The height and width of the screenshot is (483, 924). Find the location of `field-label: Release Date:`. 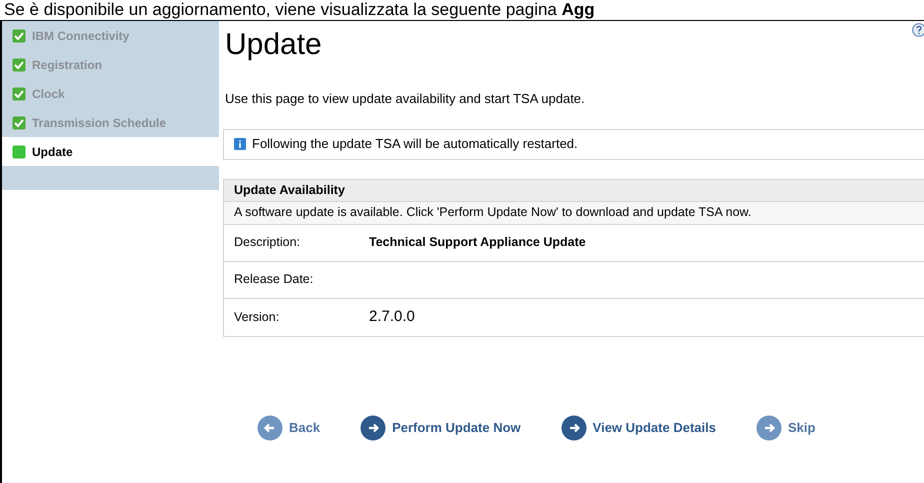

field-label: Release Date: is located at coordinates (274, 279).